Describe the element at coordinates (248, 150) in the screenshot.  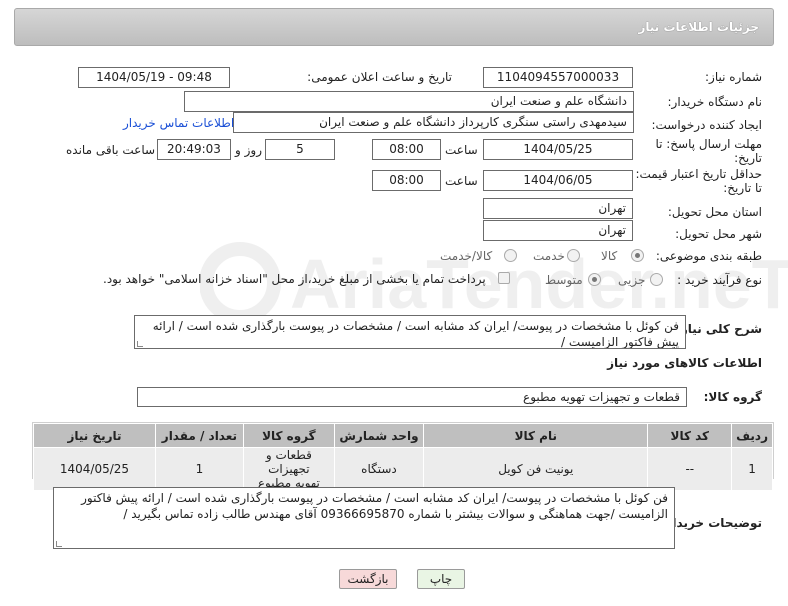
I see `remaining-days-label: روز و` at that location.